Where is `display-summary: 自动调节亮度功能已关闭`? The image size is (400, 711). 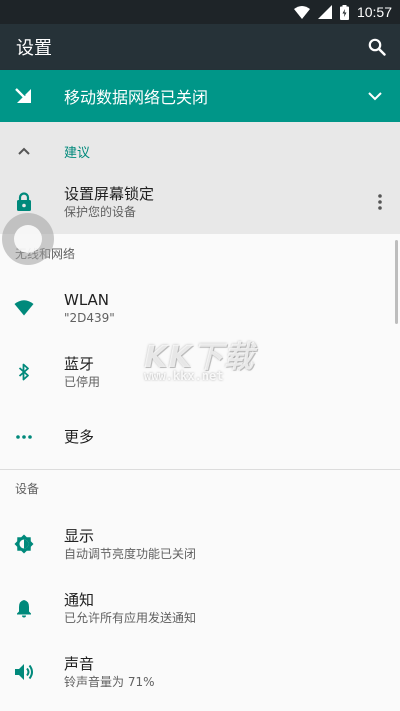 display-summary: 自动调节亮度功能已关闭 is located at coordinates (130, 553).